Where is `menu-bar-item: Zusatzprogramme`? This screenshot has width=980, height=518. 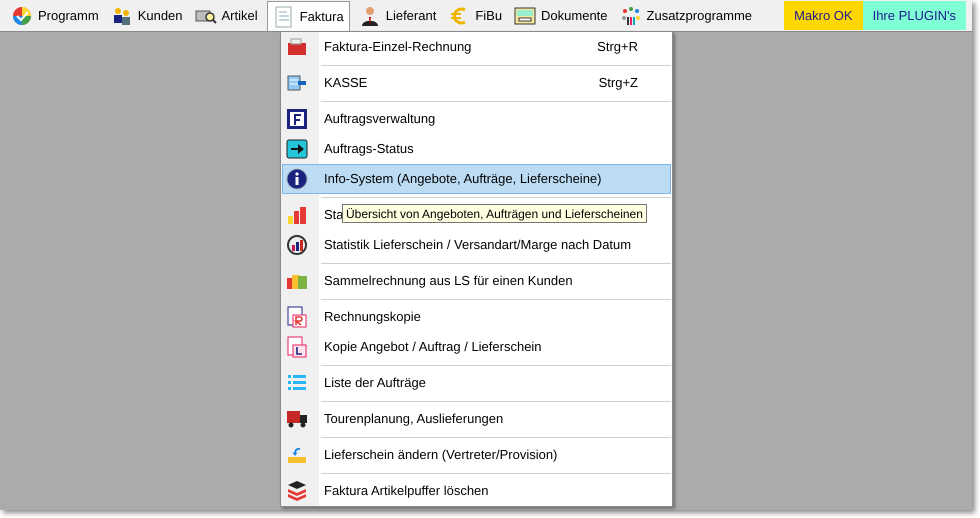 menu-bar-item: Zusatzprogramme is located at coordinates (686, 16).